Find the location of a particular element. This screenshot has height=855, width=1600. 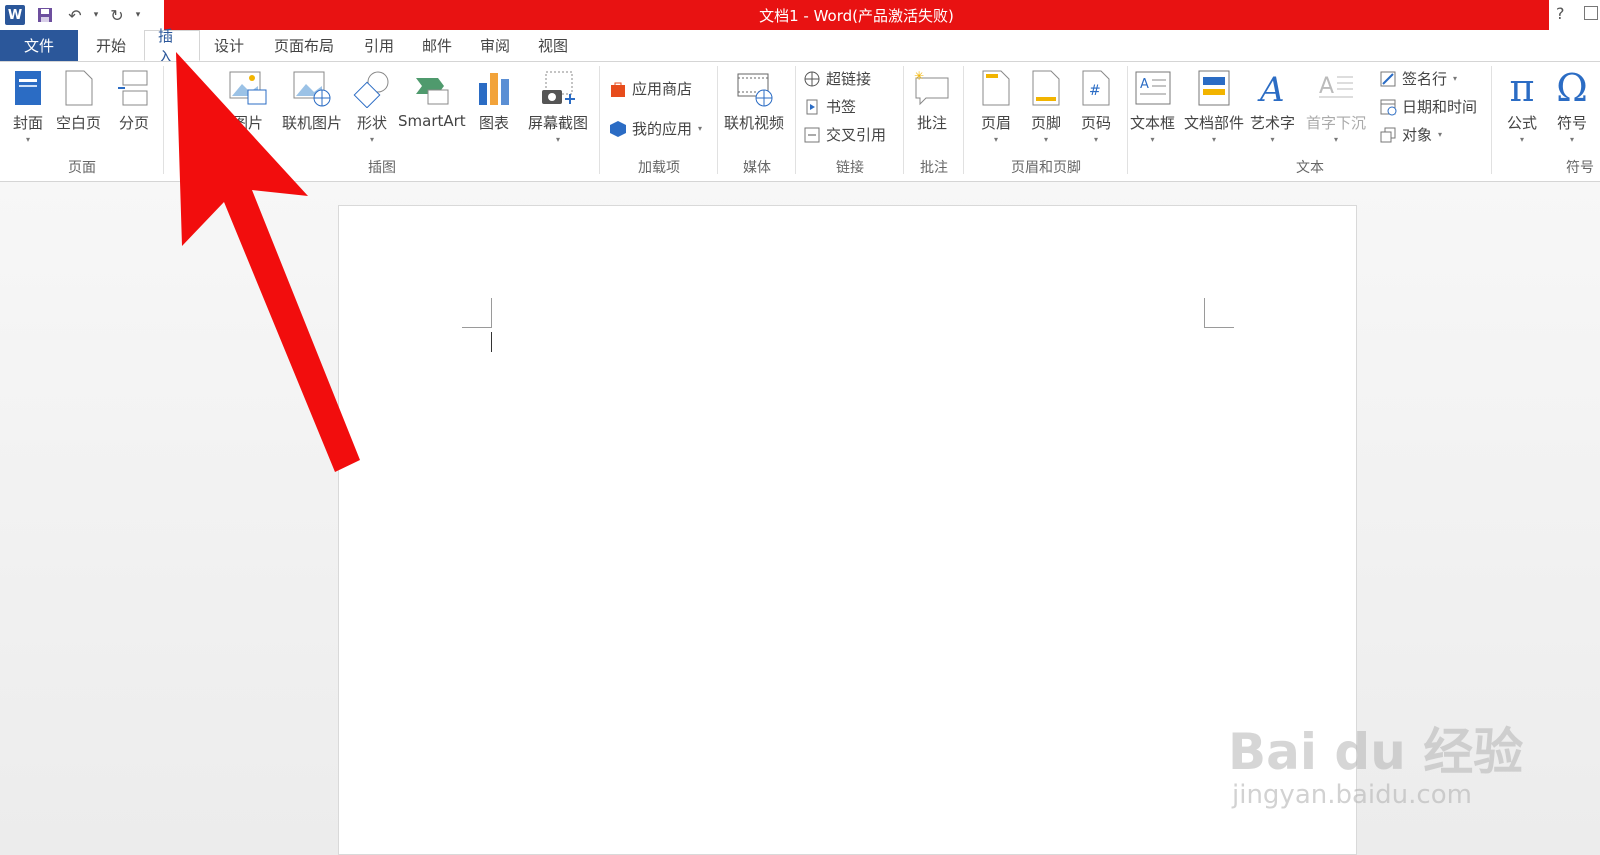

signature-line-button: 签名行 ▾ is located at coordinates (1417, 78).